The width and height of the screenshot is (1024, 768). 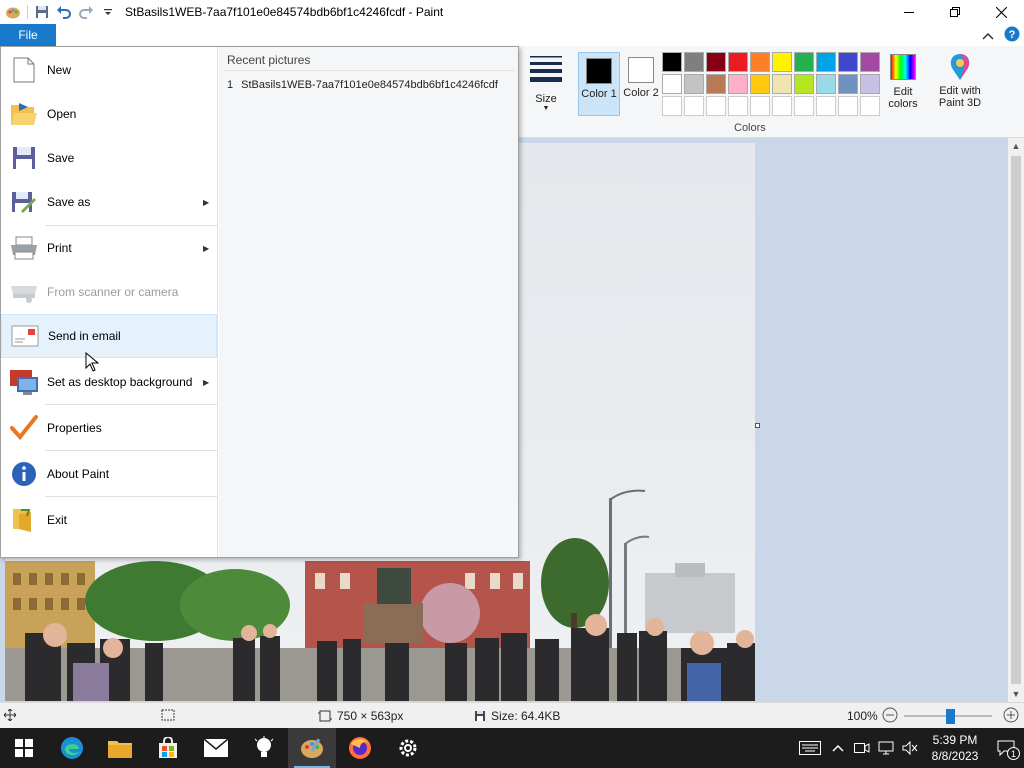 What do you see at coordinates (1006, 748) in the screenshot?
I see `action-center-icon: 1` at bounding box center [1006, 748].